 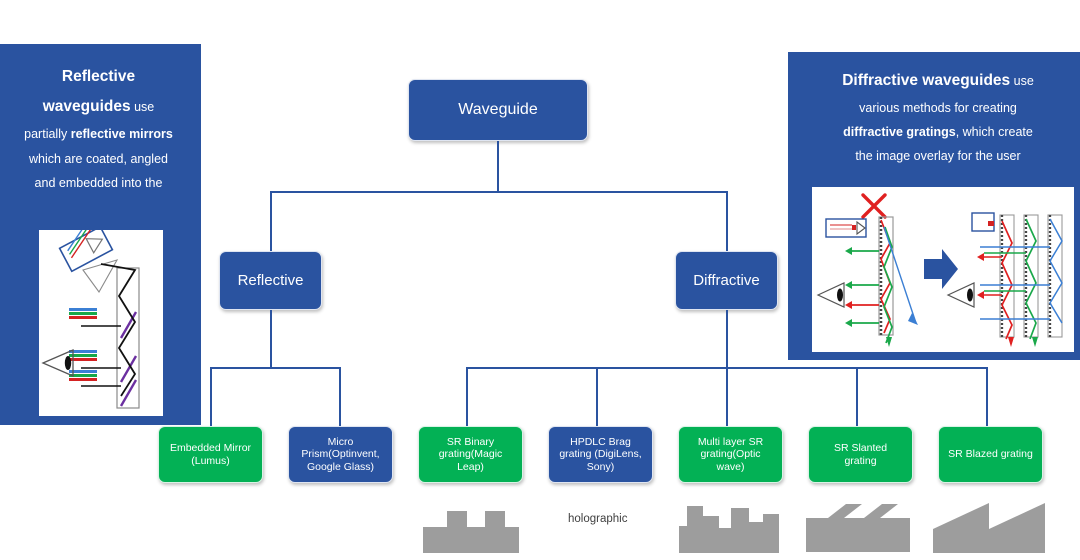 I want to click on leaf-embedded-mirror: Embedded Mirror (Lumus), so click(x=210, y=454).